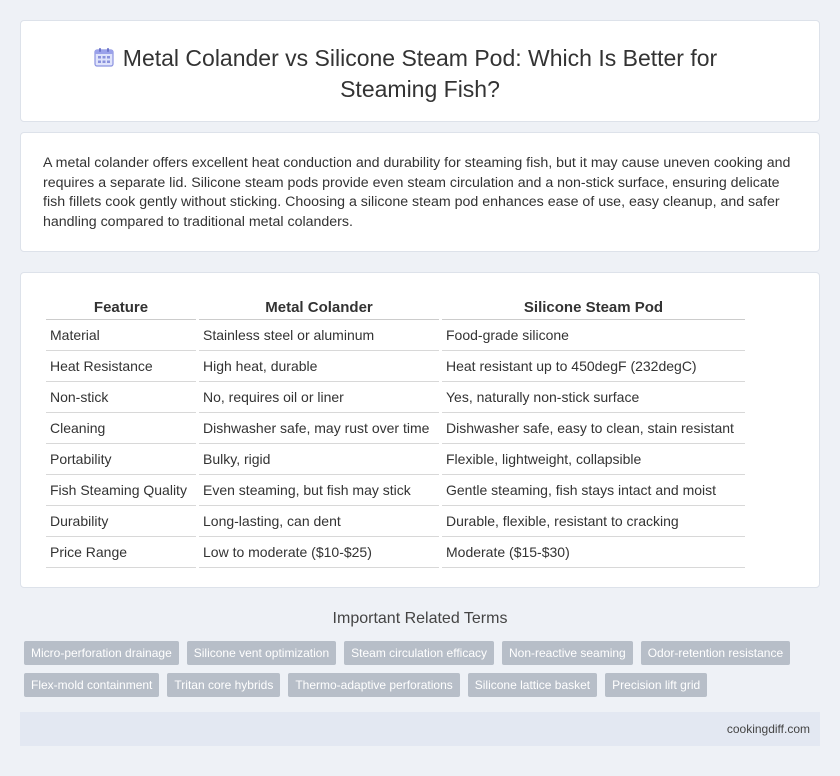  What do you see at coordinates (593, 521) in the screenshot?
I see `silicone-cell: Durable, flexible, resistant to cracking` at bounding box center [593, 521].